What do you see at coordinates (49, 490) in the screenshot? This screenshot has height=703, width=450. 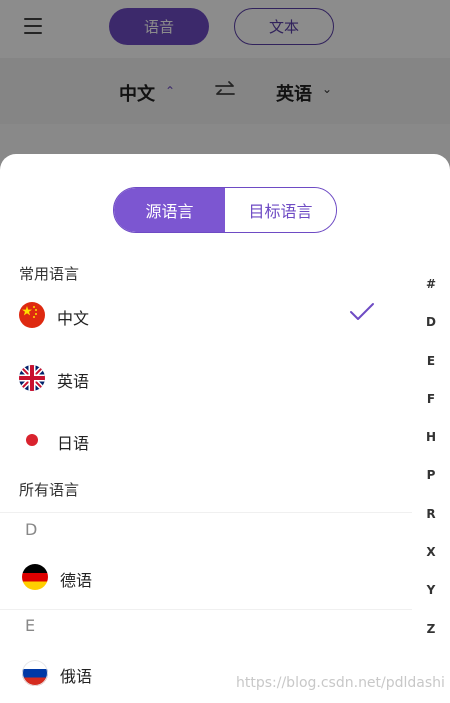 I see `all-languages-title: 所有语言` at bounding box center [49, 490].